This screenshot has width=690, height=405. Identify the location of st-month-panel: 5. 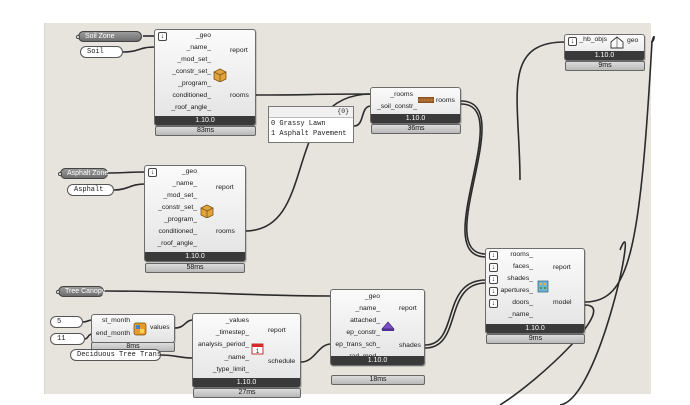
(66, 322).